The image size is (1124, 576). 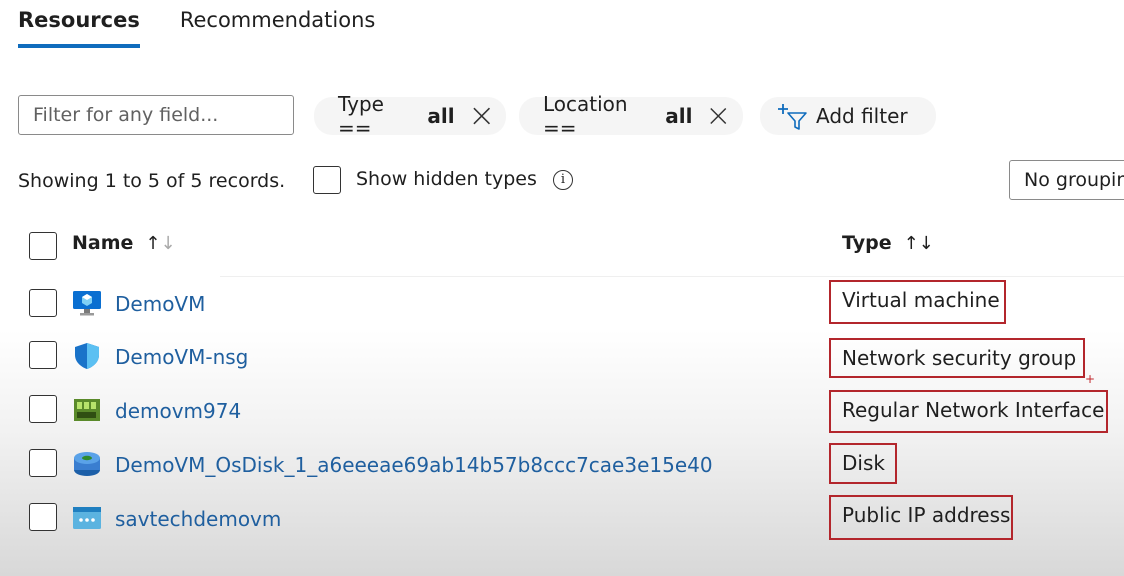 I want to click on resource-type-cell: Disk, so click(x=863, y=463).